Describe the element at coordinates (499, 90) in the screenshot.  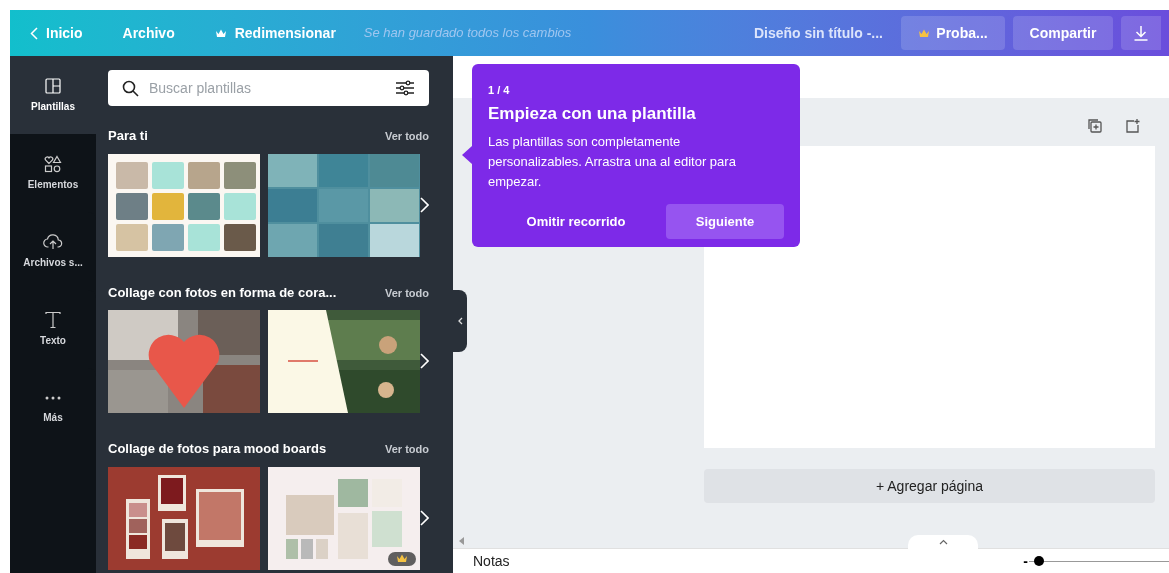
I see `step-counter: 1 / 4` at that location.